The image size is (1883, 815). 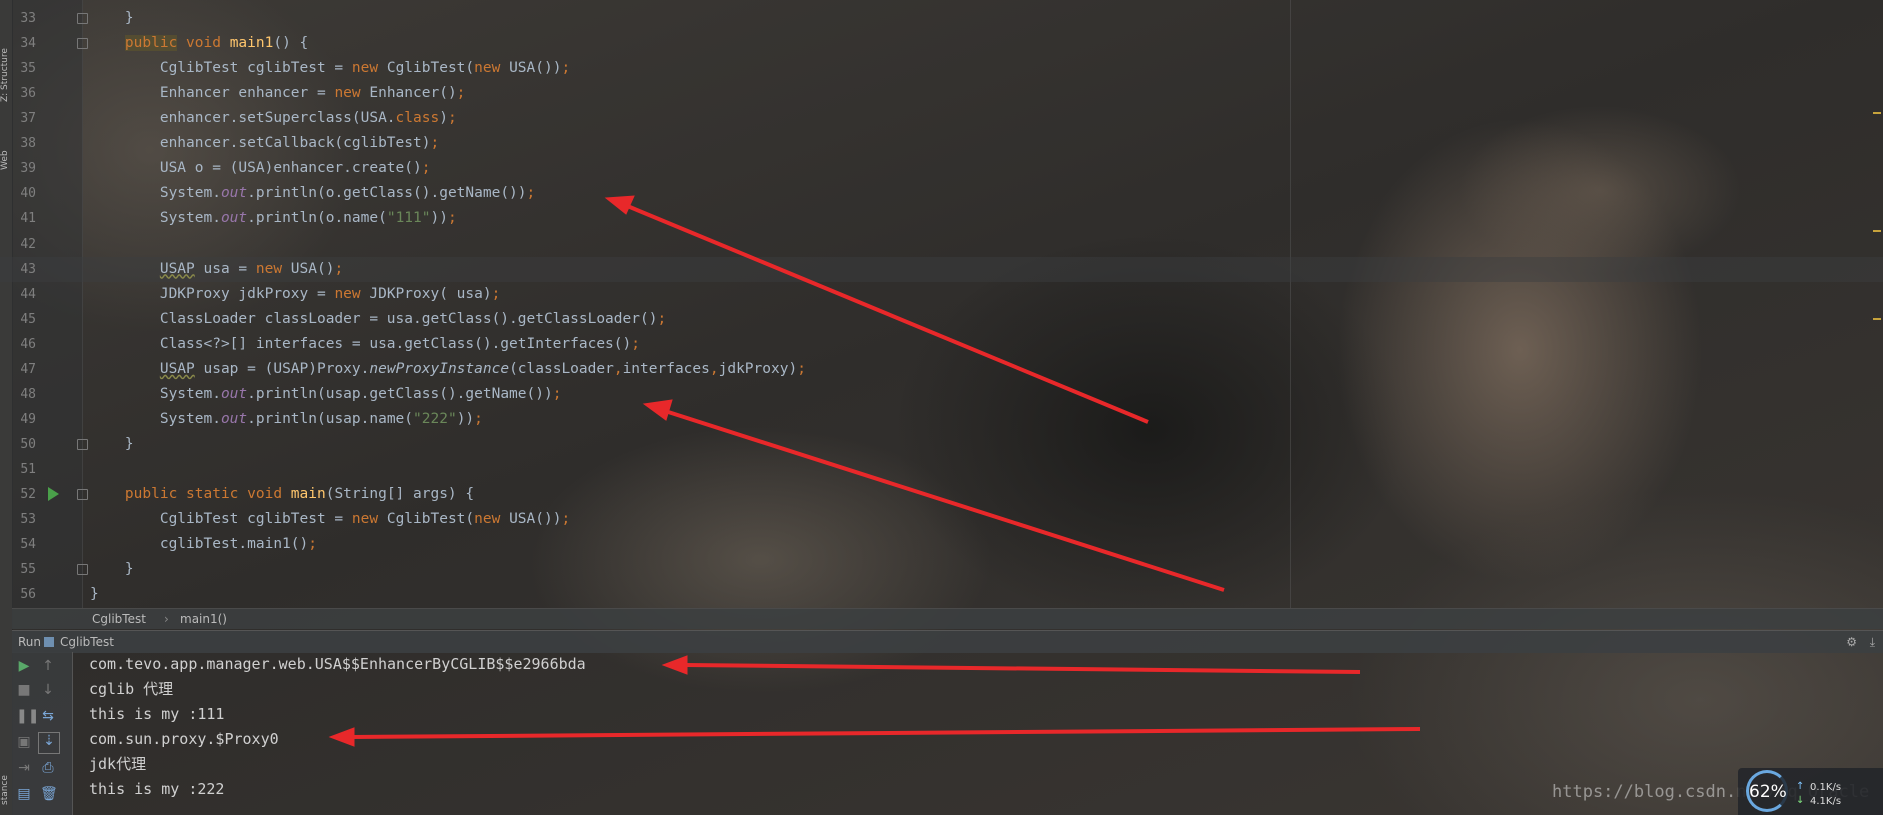 I want to click on network-monitor-widget: 62% ↑ 0.1K/s ↓ 4.1K/s, so click(x=1810, y=791).